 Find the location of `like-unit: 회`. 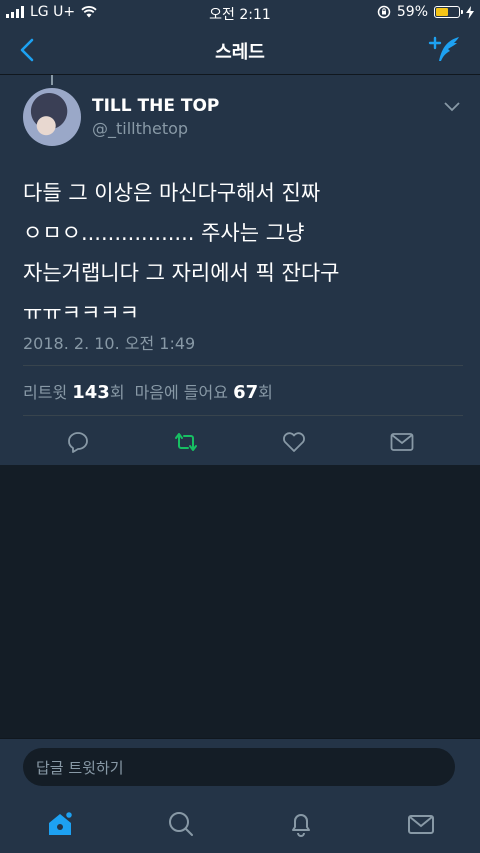

like-unit: 회 is located at coordinates (265, 392).